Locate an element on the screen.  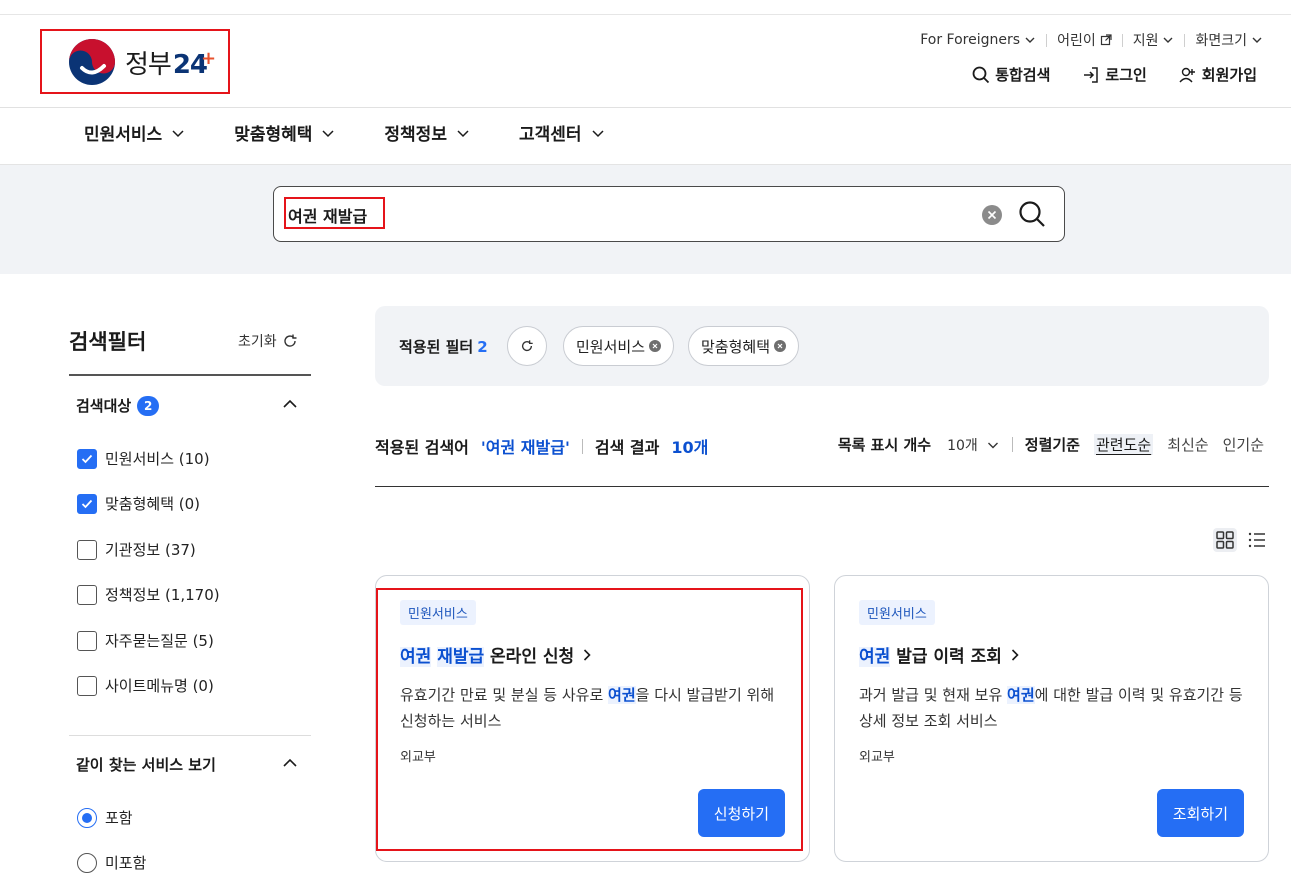
result-summary: 적용된 검색어 '여권 재발급' 검색 결과 10개 is located at coordinates (541, 446).